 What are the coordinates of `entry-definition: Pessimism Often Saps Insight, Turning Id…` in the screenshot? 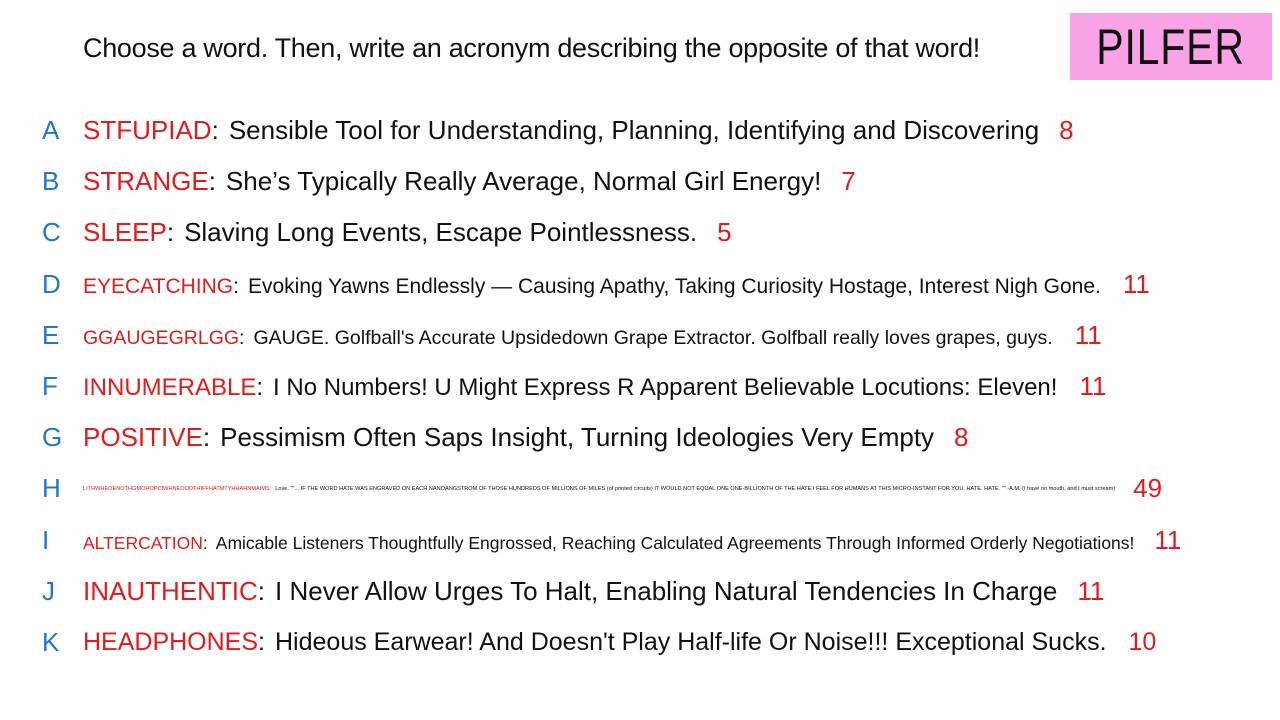 It's located at (577, 437).